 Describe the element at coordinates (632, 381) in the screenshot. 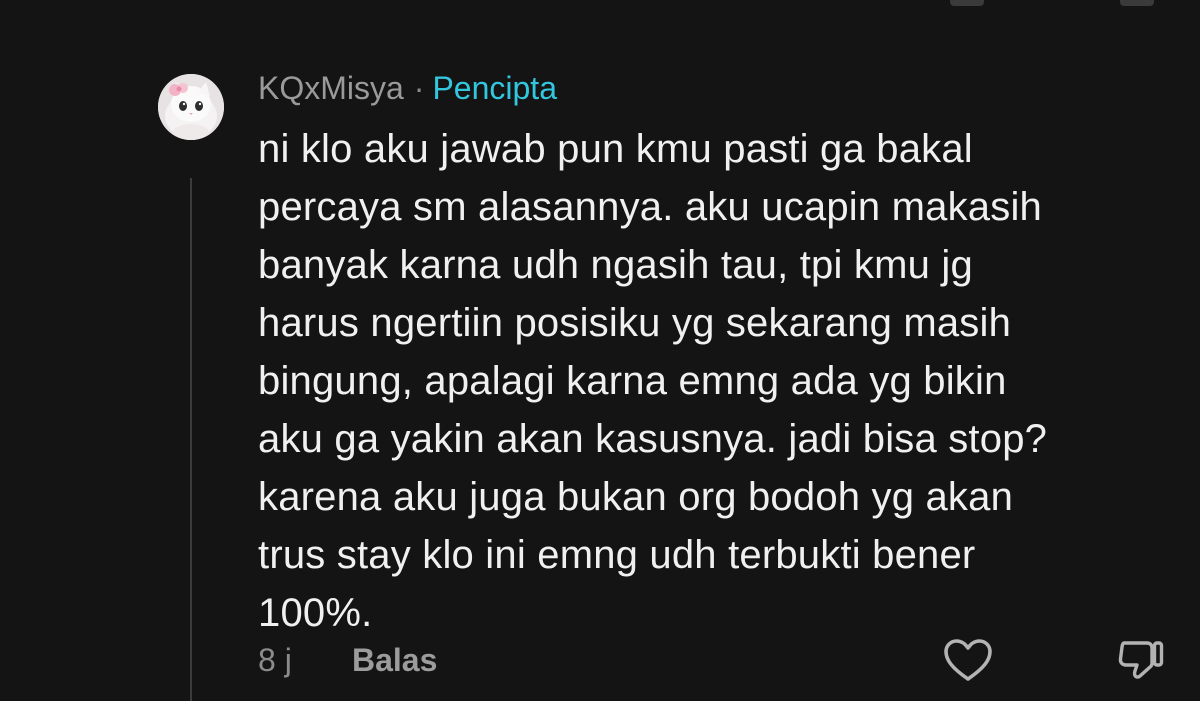

I see `comment-text-line: bingung, apalagi karna emng ada yg bikin` at that location.